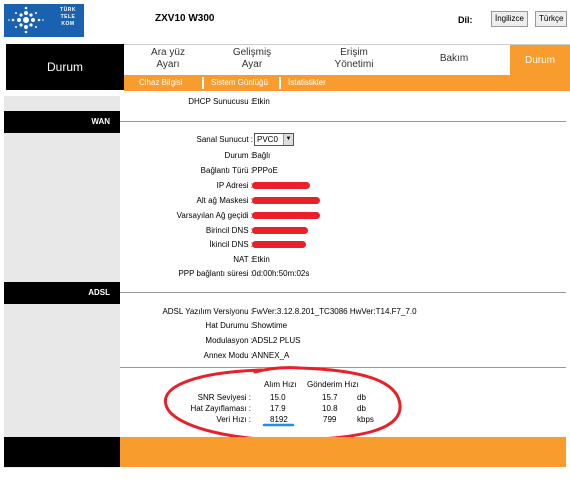  What do you see at coordinates (62, 452) in the screenshot?
I see `footer-left-block` at bounding box center [62, 452].